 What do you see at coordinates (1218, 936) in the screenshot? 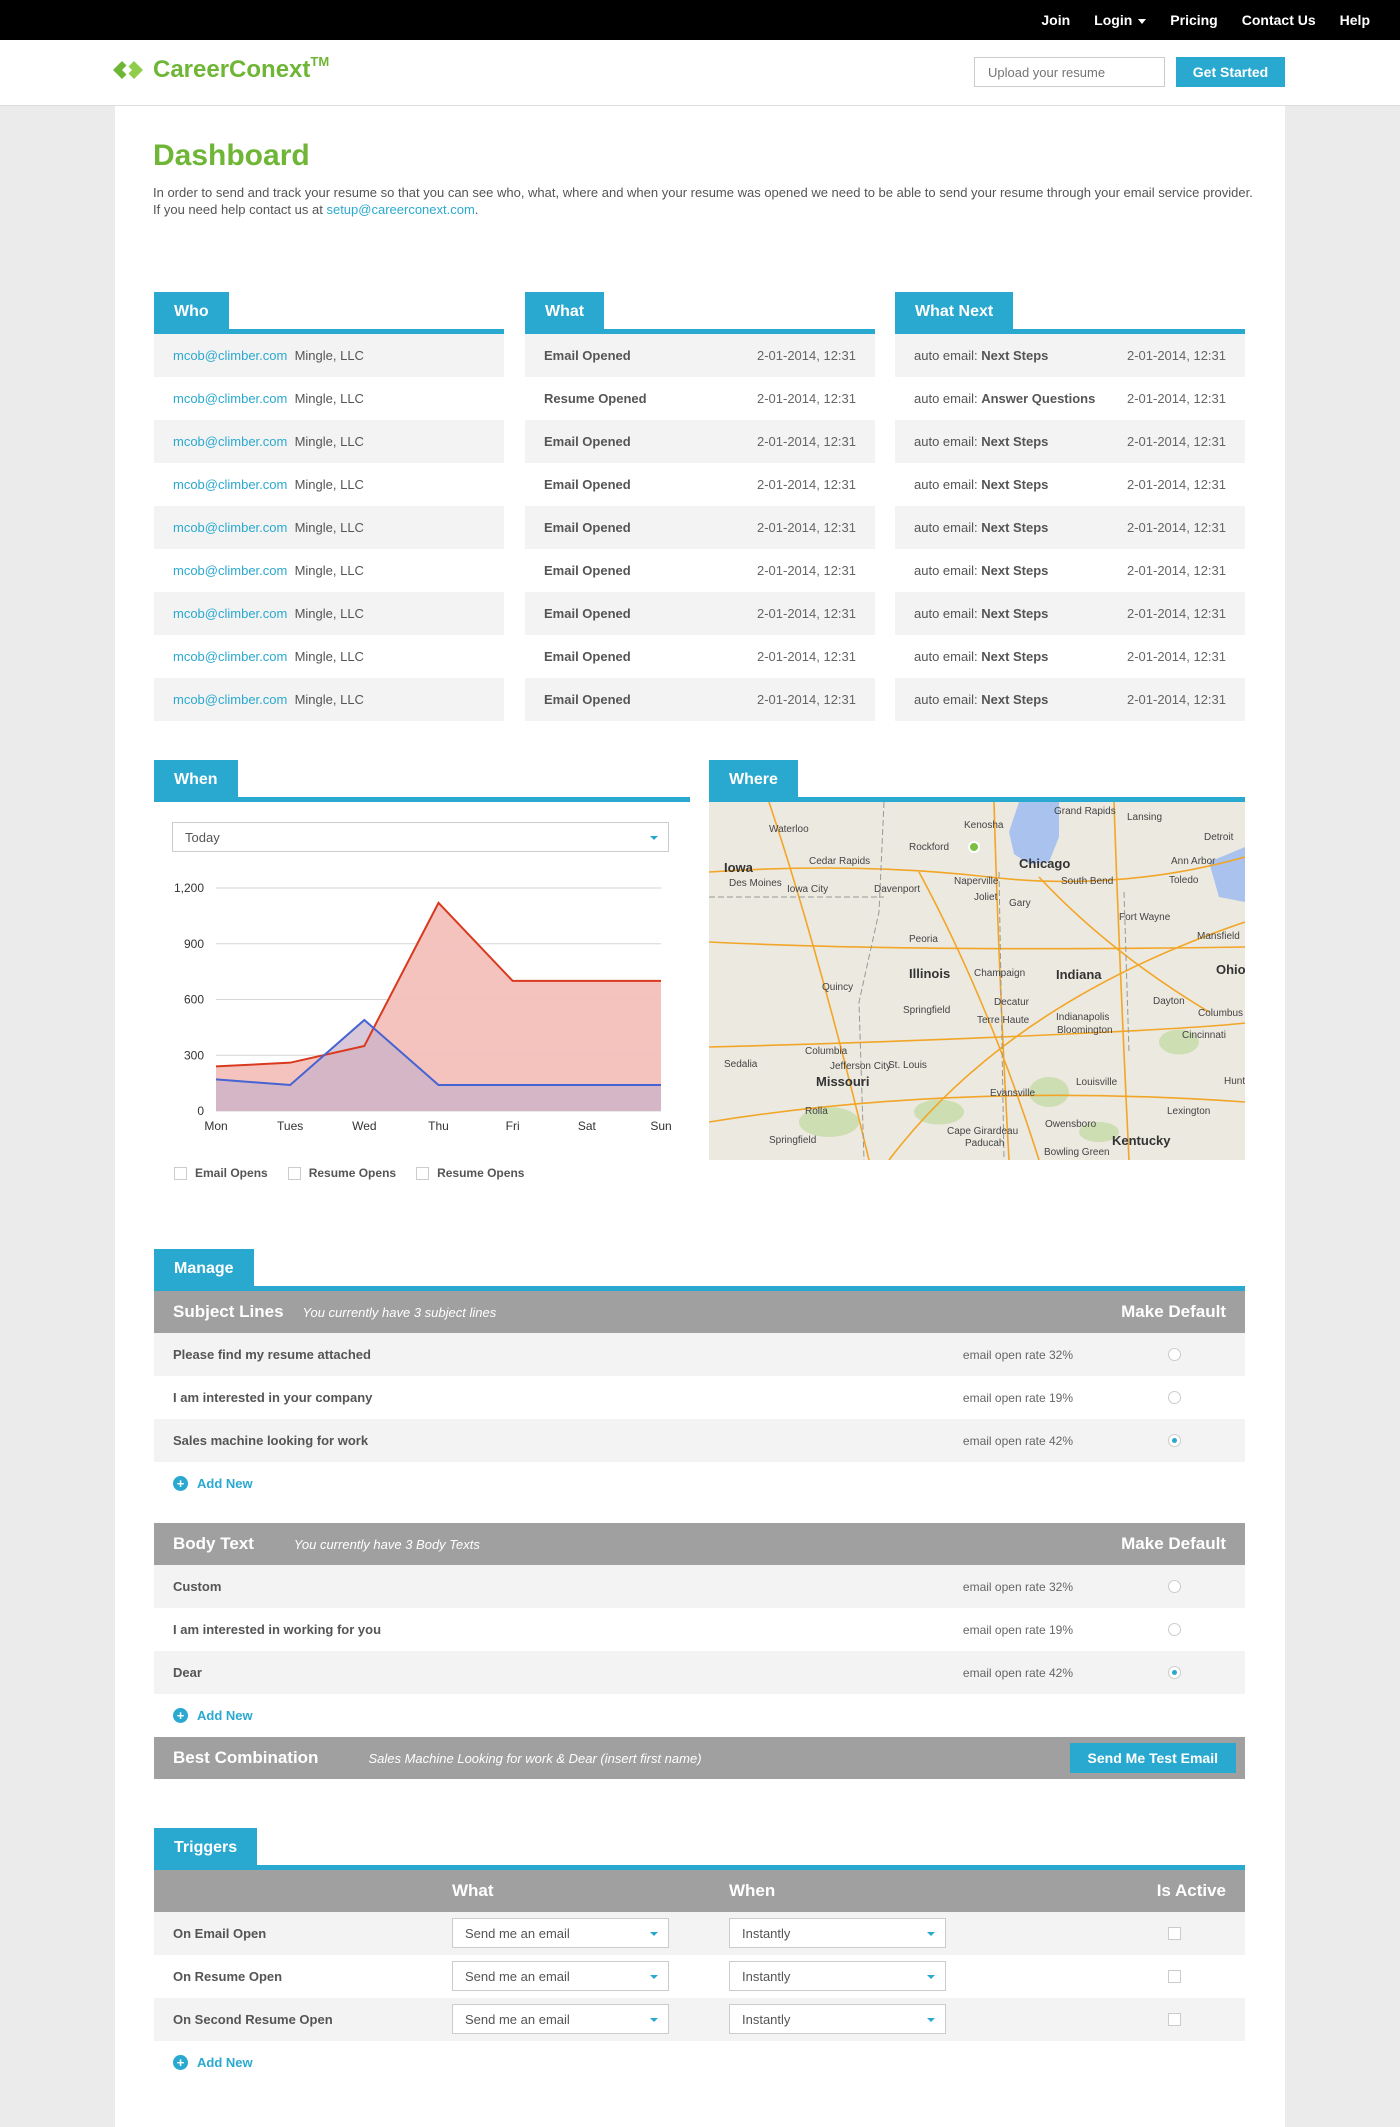
I see `map-label: Mansfield` at bounding box center [1218, 936].